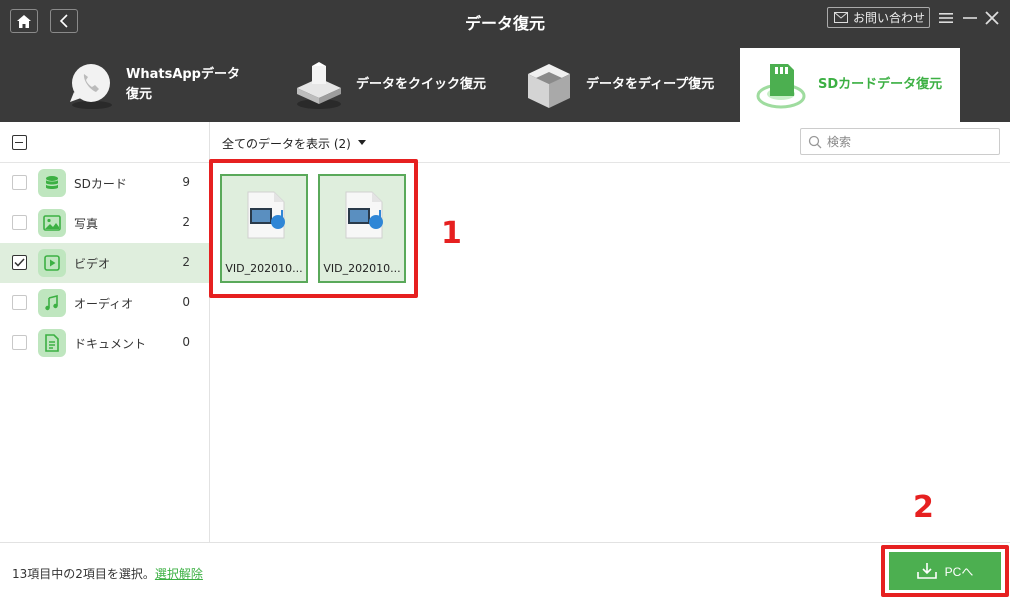  I want to click on annotation-highlight-files, so click(313, 228).